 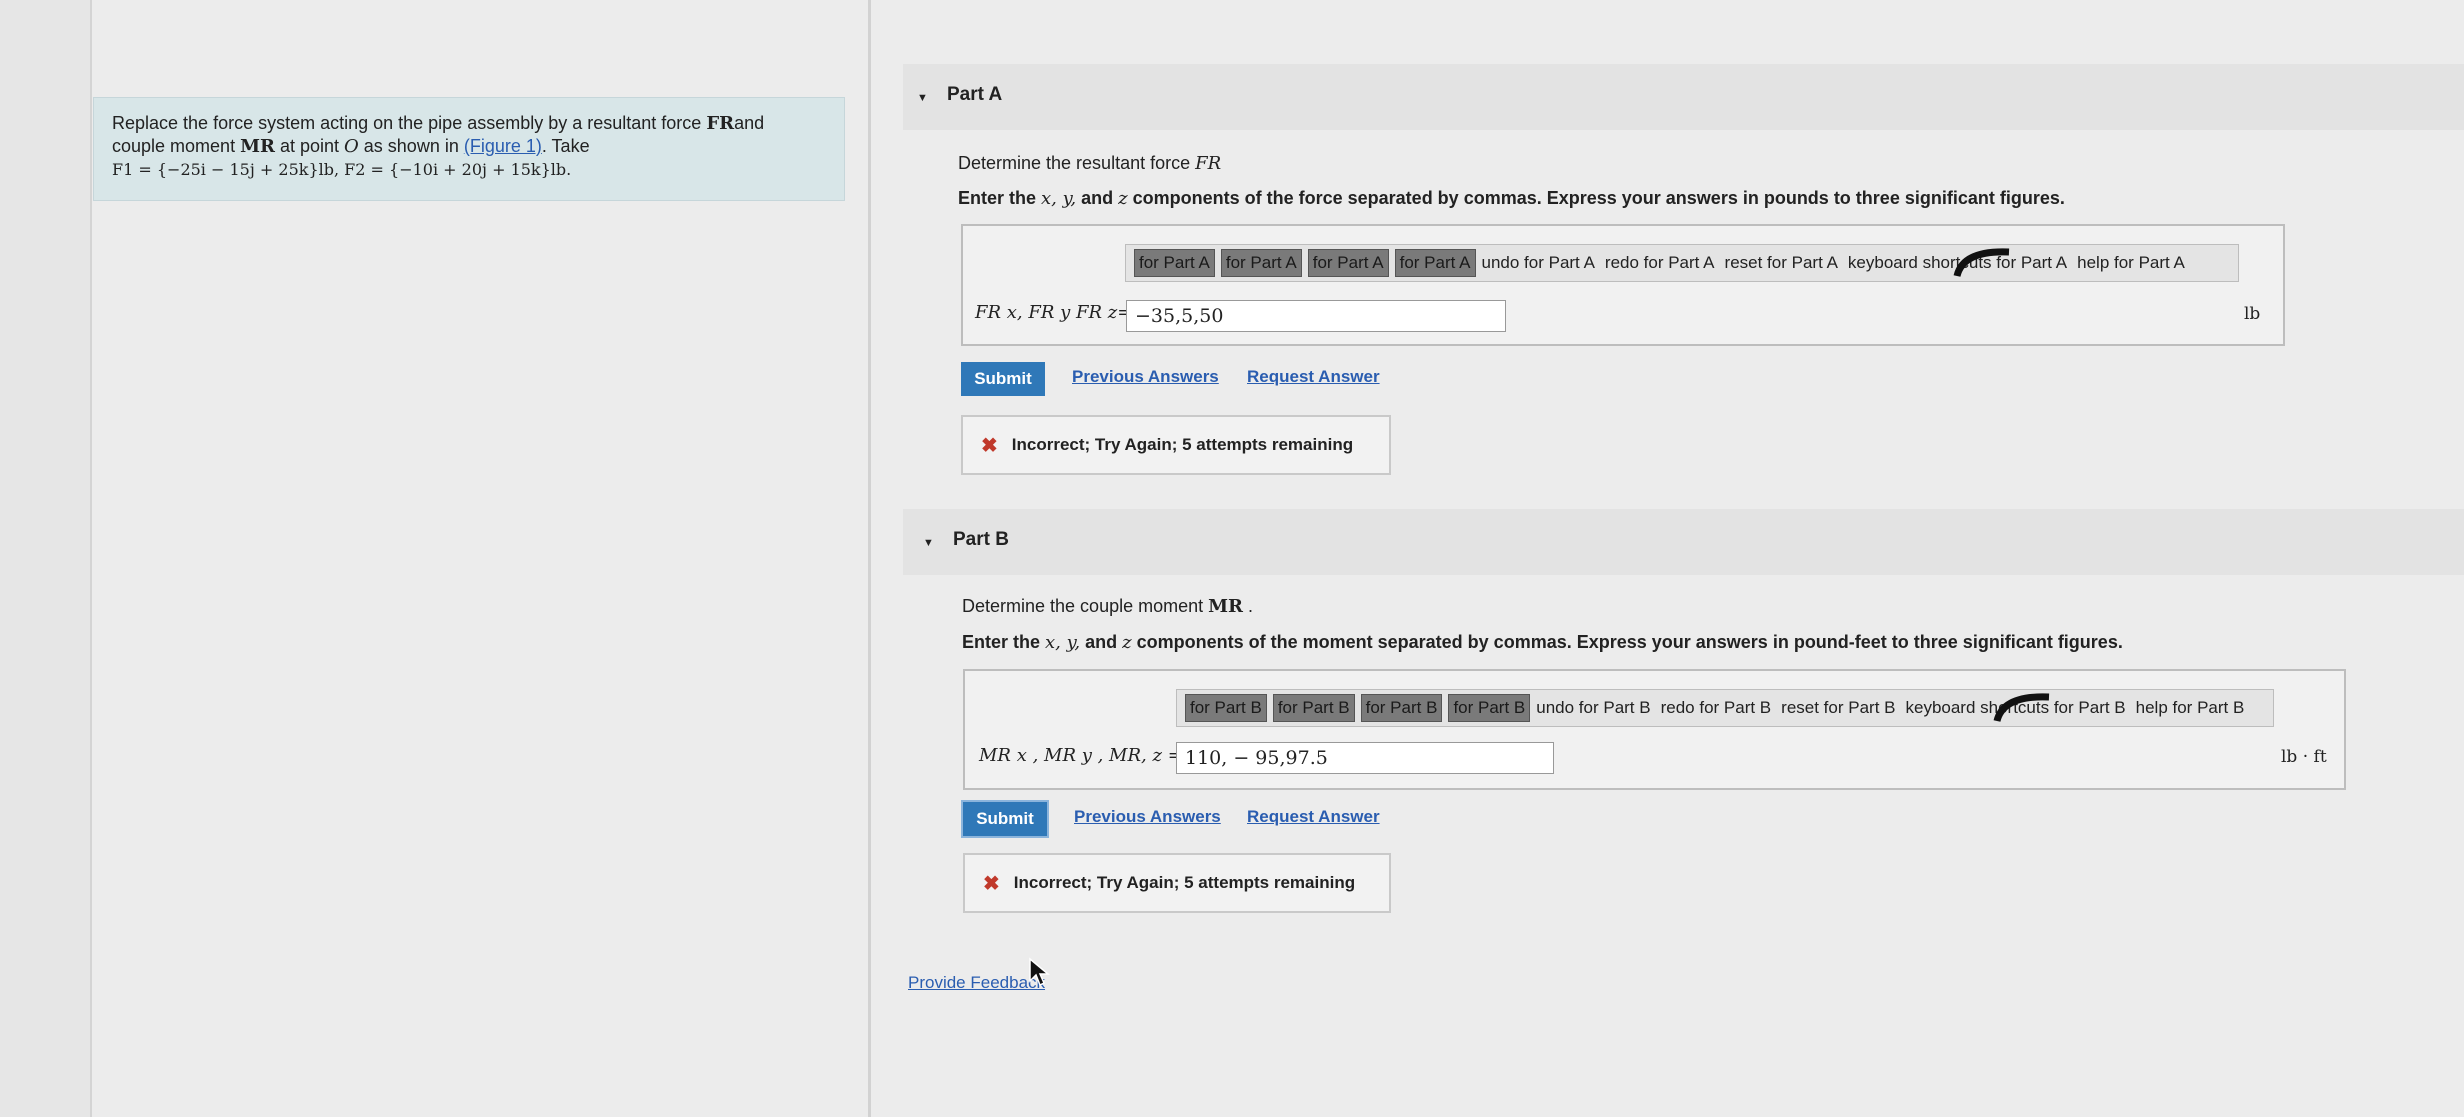 What do you see at coordinates (1145, 377) in the screenshot?
I see `part-a-previous-answers-link: Previous Answers` at bounding box center [1145, 377].